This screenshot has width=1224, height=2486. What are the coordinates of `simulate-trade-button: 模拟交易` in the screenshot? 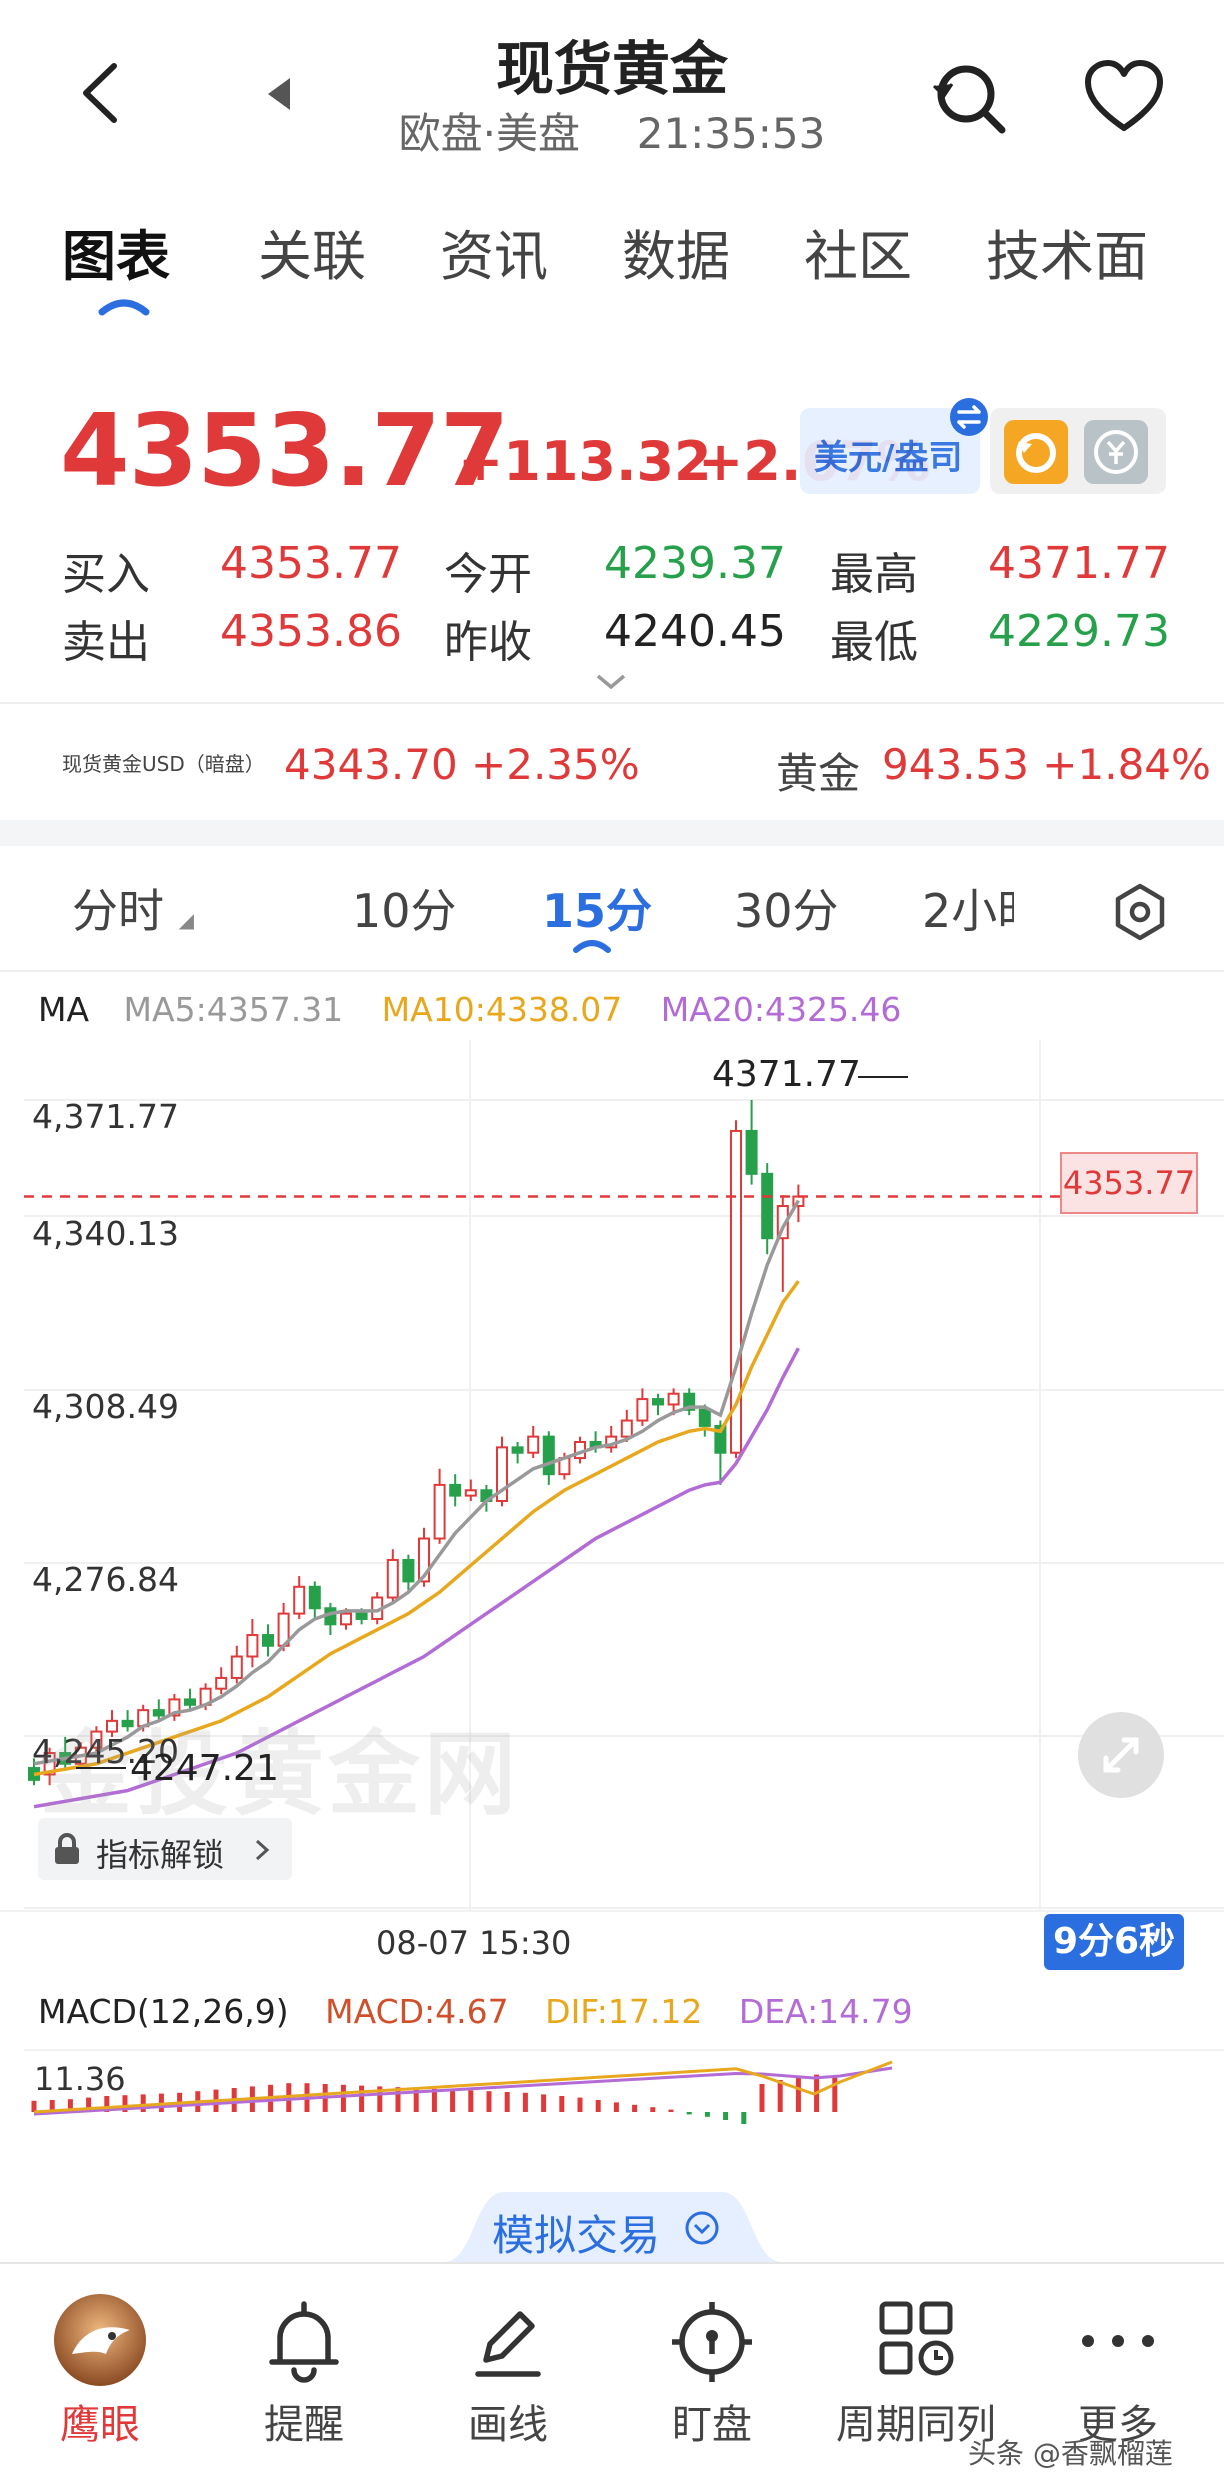 It's located at (613, 2224).